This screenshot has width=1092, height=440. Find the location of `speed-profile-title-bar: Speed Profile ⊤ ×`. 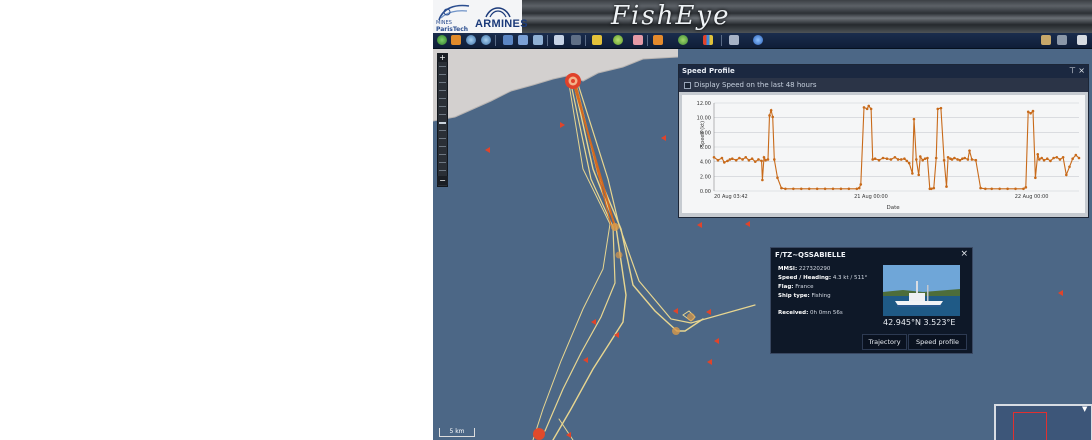

speed-profile-title-bar: Speed Profile ⊤ × is located at coordinates (883, 71).